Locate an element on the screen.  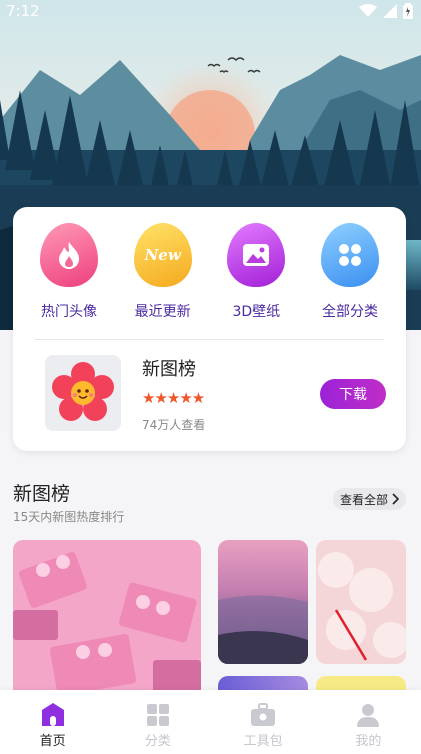
view-count: 74万人查看 is located at coordinates (174, 425).